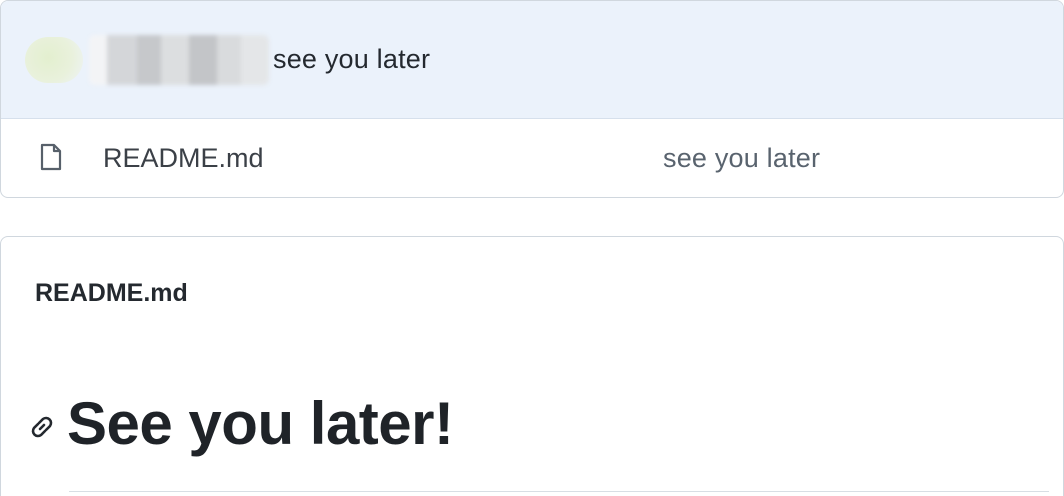  What do you see at coordinates (51, 157) in the screenshot?
I see `file-icon` at bounding box center [51, 157].